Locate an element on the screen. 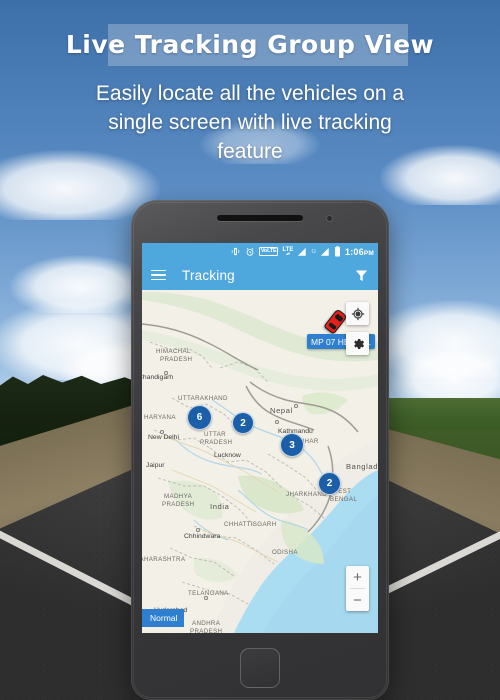  android-status-bar: VoLTE LTE ▴▾ G 1:06PM is located at coordinates (260, 251).